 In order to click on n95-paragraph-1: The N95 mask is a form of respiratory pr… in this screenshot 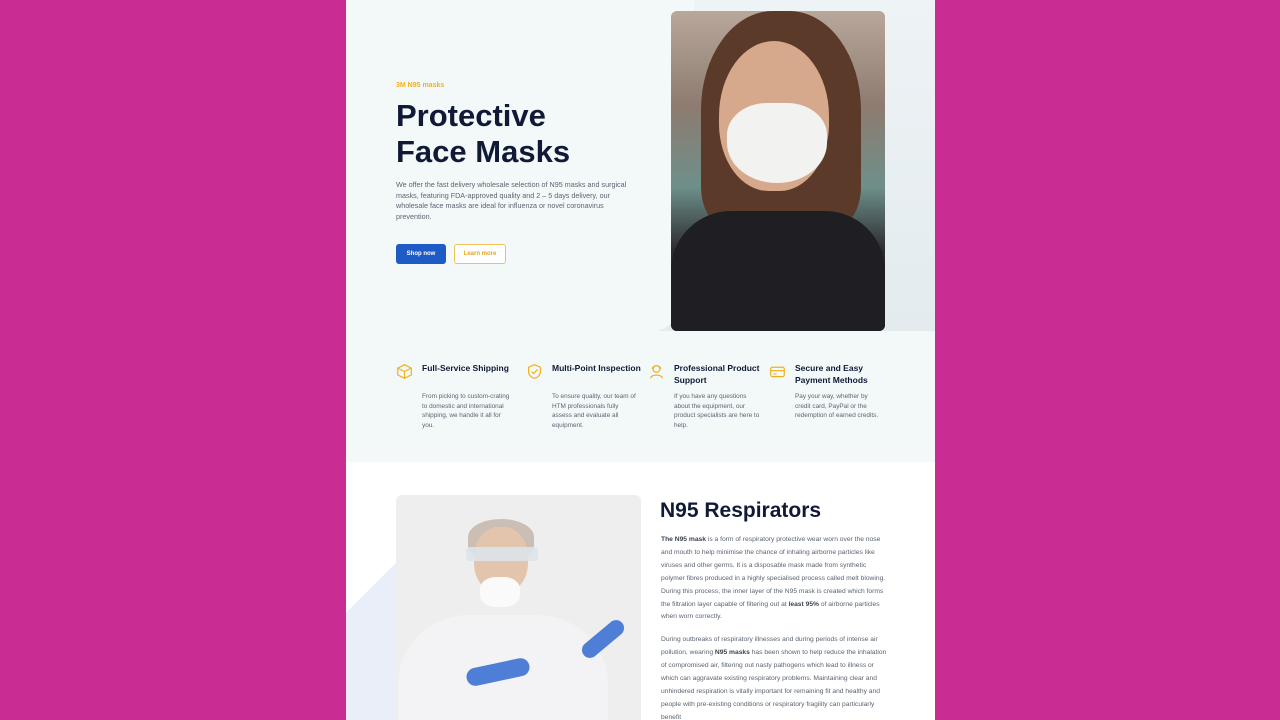, I will do `click(775, 579)`.